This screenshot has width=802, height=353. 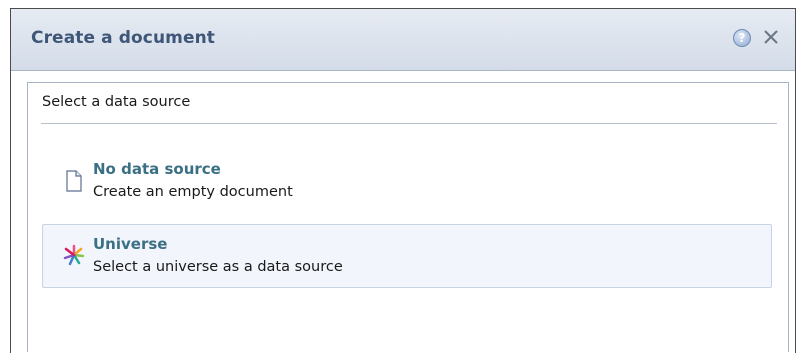 What do you see at coordinates (742, 38) in the screenshot?
I see `help-icon: ?` at bounding box center [742, 38].